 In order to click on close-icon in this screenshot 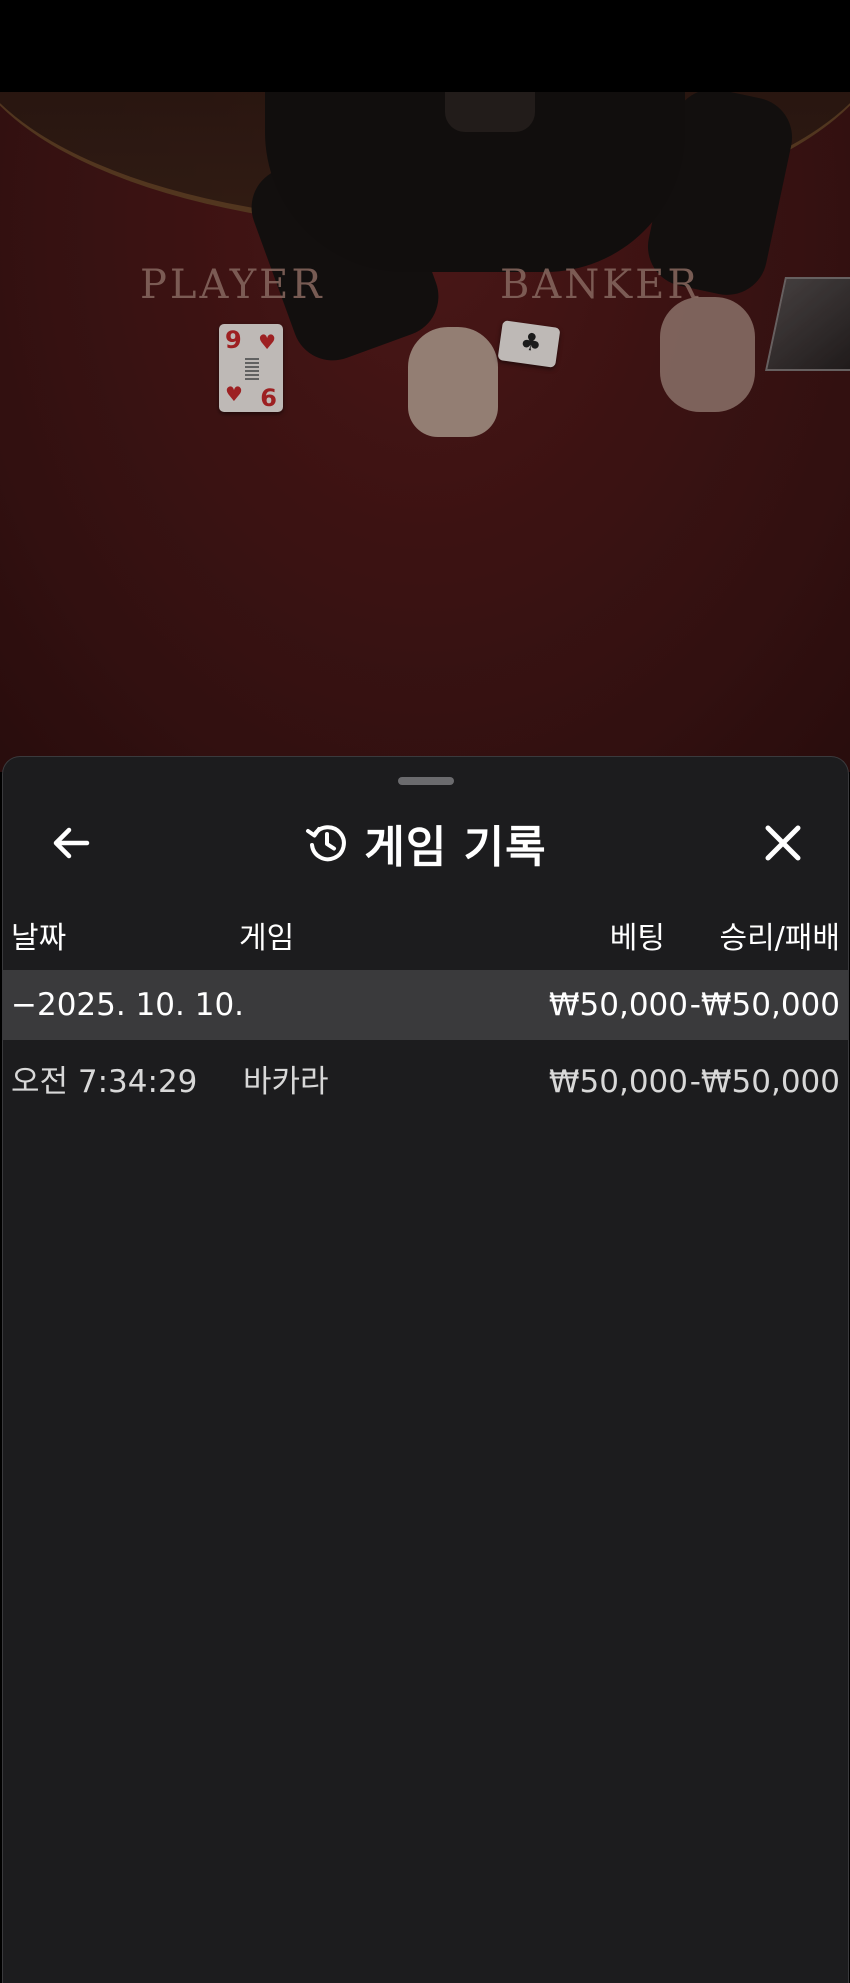, I will do `click(783, 843)`.